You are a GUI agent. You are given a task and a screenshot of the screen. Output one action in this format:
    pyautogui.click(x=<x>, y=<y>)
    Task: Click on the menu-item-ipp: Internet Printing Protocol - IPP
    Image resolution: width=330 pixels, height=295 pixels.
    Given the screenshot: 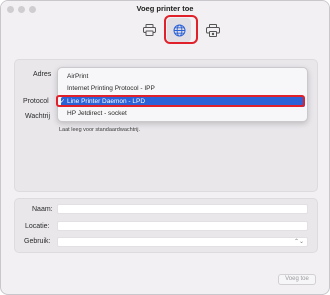 What is the action you would take?
    pyautogui.click(x=183, y=89)
    